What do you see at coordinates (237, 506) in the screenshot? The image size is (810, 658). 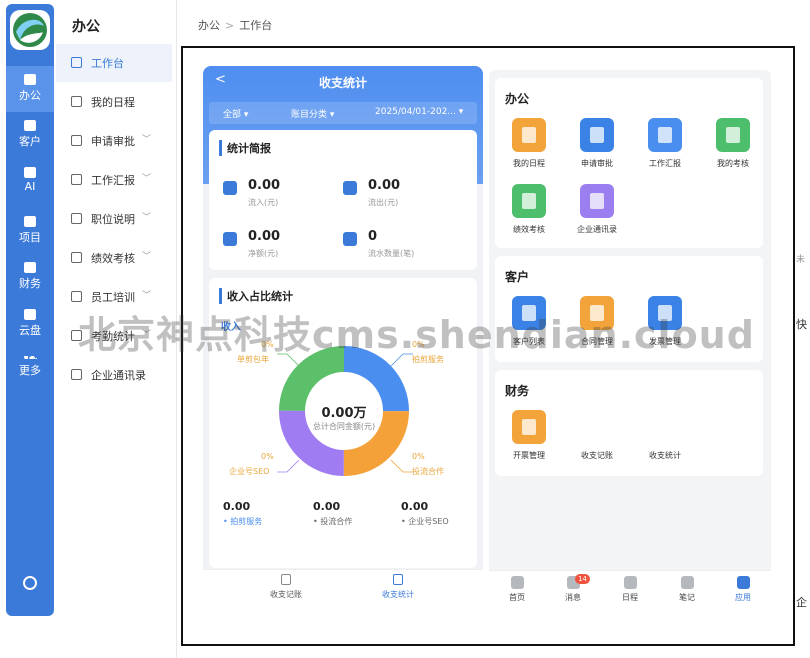 I see `total-filming-value: 0.00` at bounding box center [237, 506].